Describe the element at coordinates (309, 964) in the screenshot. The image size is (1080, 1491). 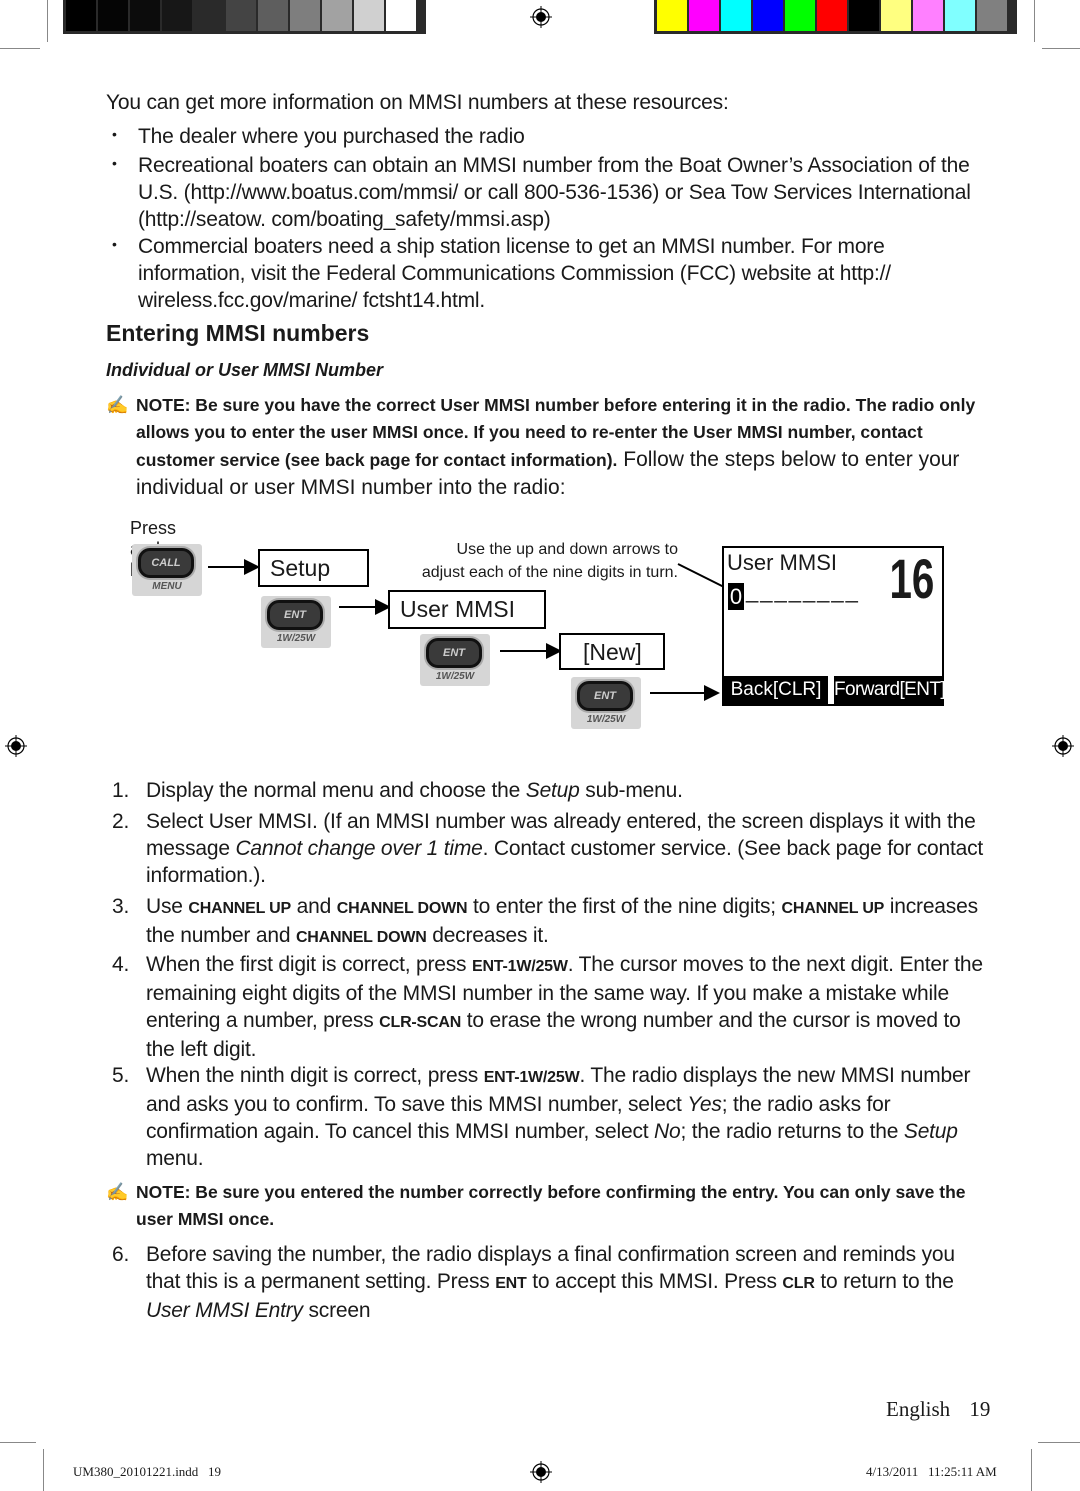
I see `step-text: When the first digit is correct, press` at that location.